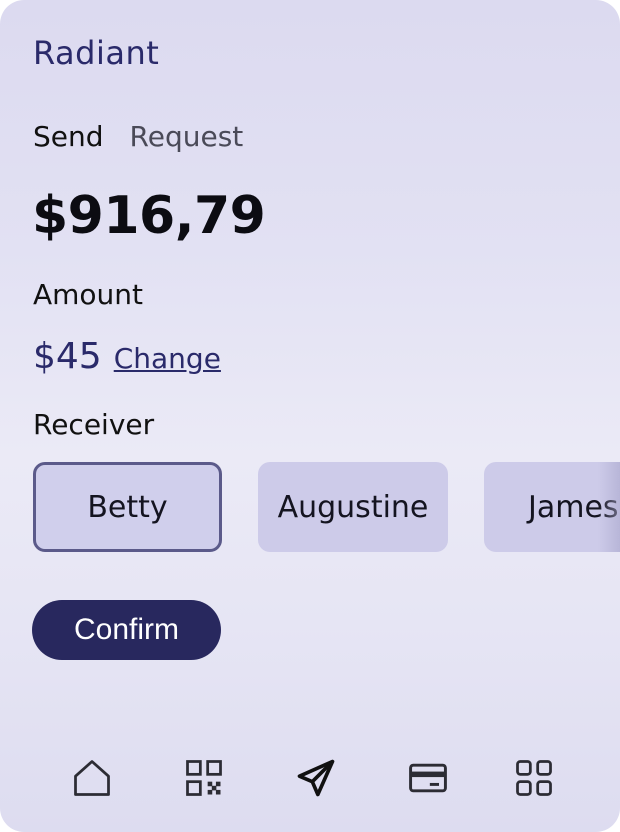  What do you see at coordinates (149, 216) in the screenshot?
I see `balance-value: $916,79` at bounding box center [149, 216].